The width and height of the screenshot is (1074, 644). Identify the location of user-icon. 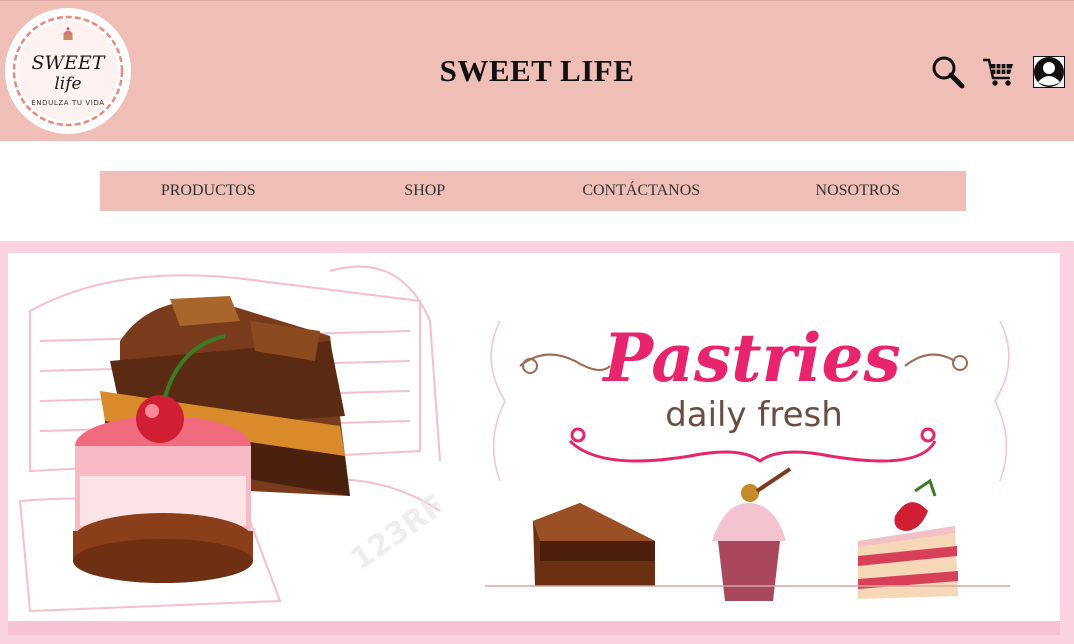
(1049, 72).